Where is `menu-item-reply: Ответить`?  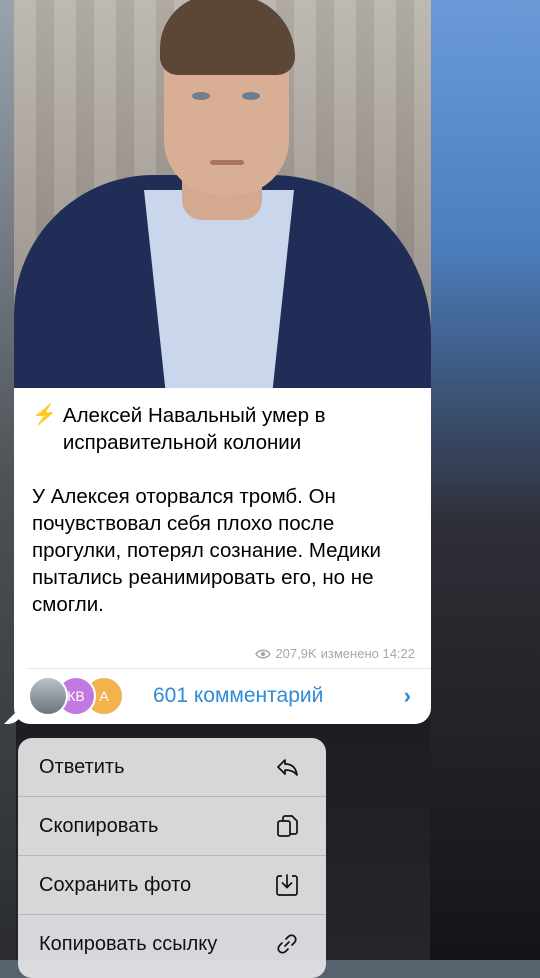 menu-item-reply: Ответить is located at coordinates (172, 767).